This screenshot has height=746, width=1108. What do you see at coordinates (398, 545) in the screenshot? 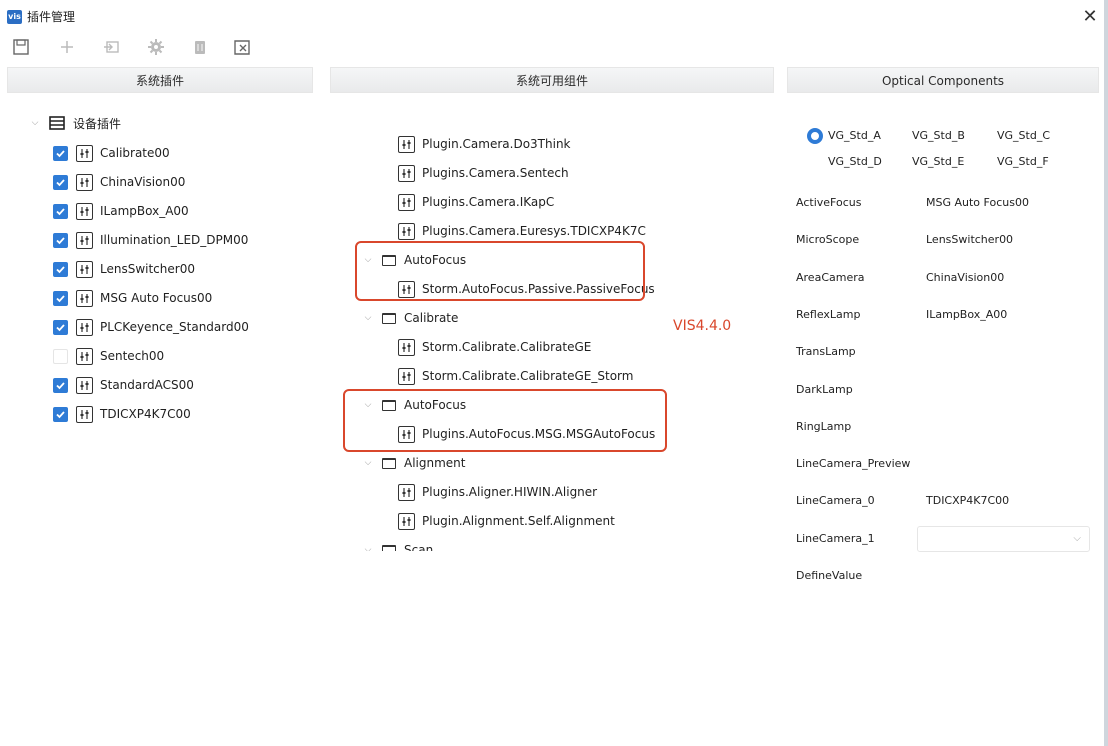
I see `tree-group-scan: ⌵ Scan` at bounding box center [398, 545].